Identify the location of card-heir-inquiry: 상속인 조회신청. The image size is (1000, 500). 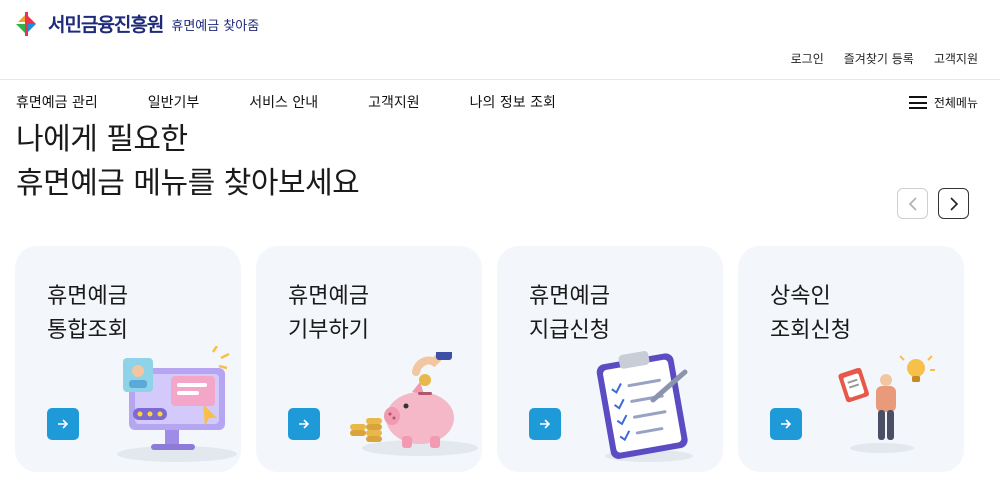
(851, 359).